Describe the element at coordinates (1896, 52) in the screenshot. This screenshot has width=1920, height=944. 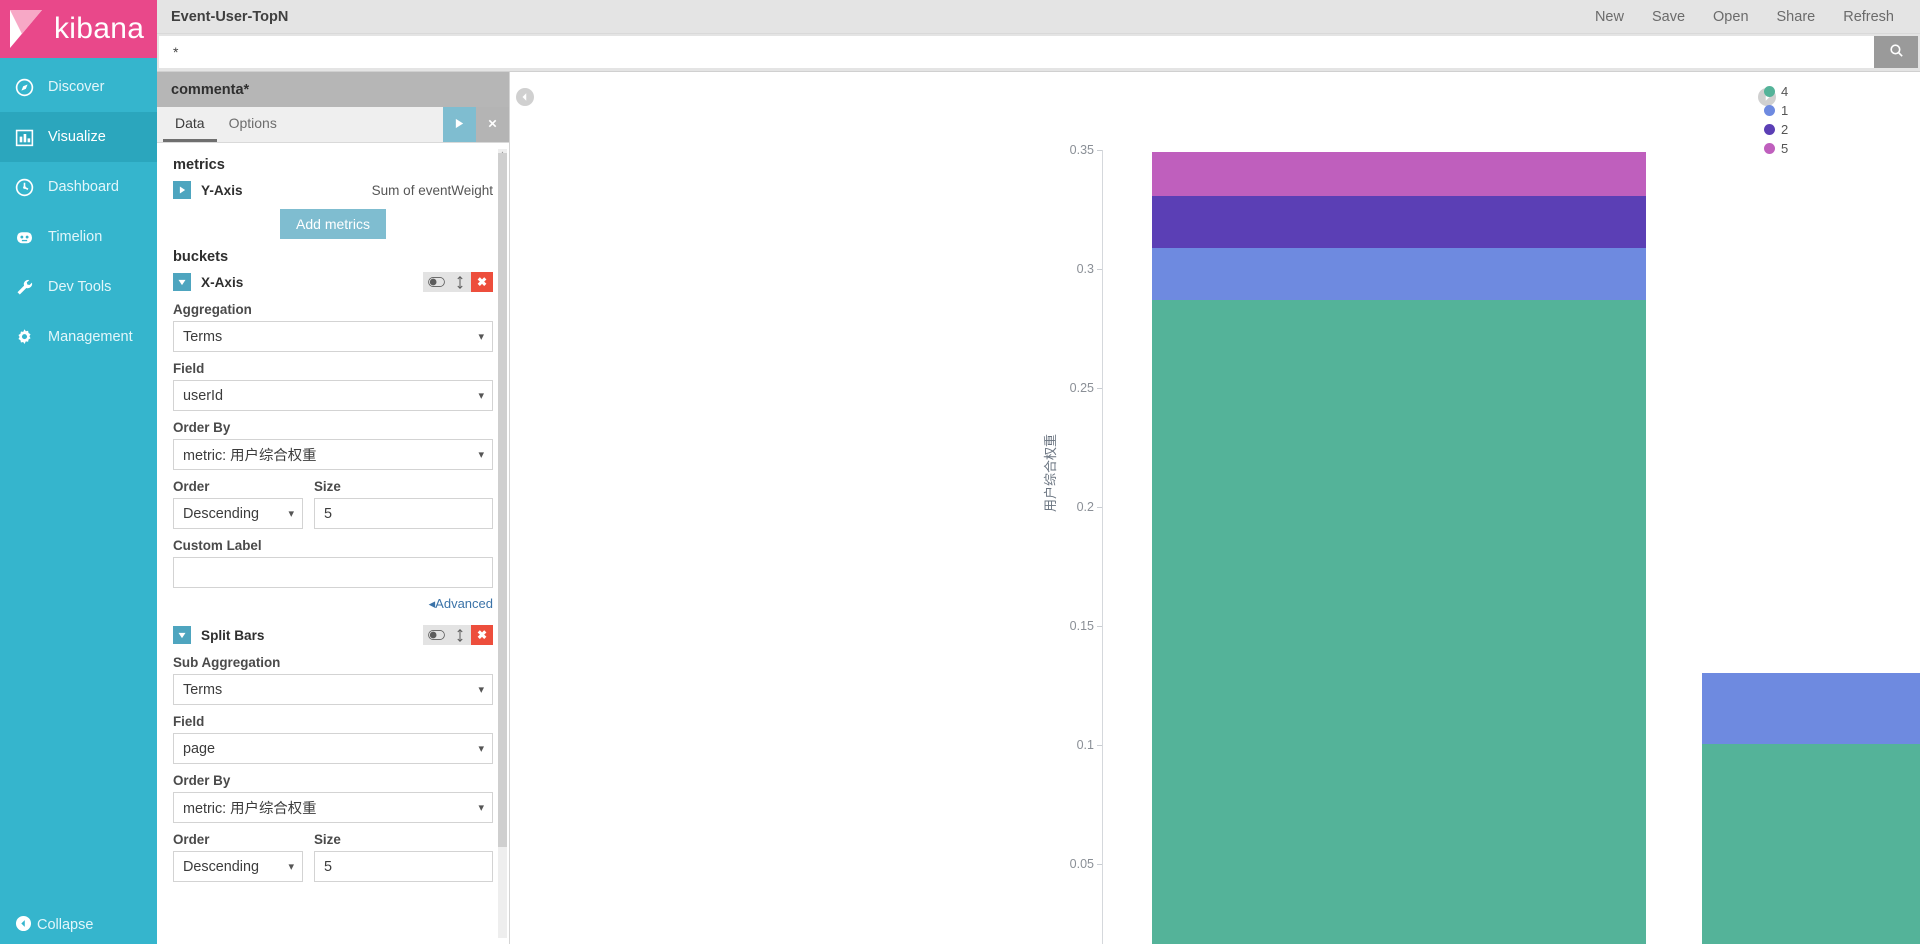
I see `search-button` at that location.